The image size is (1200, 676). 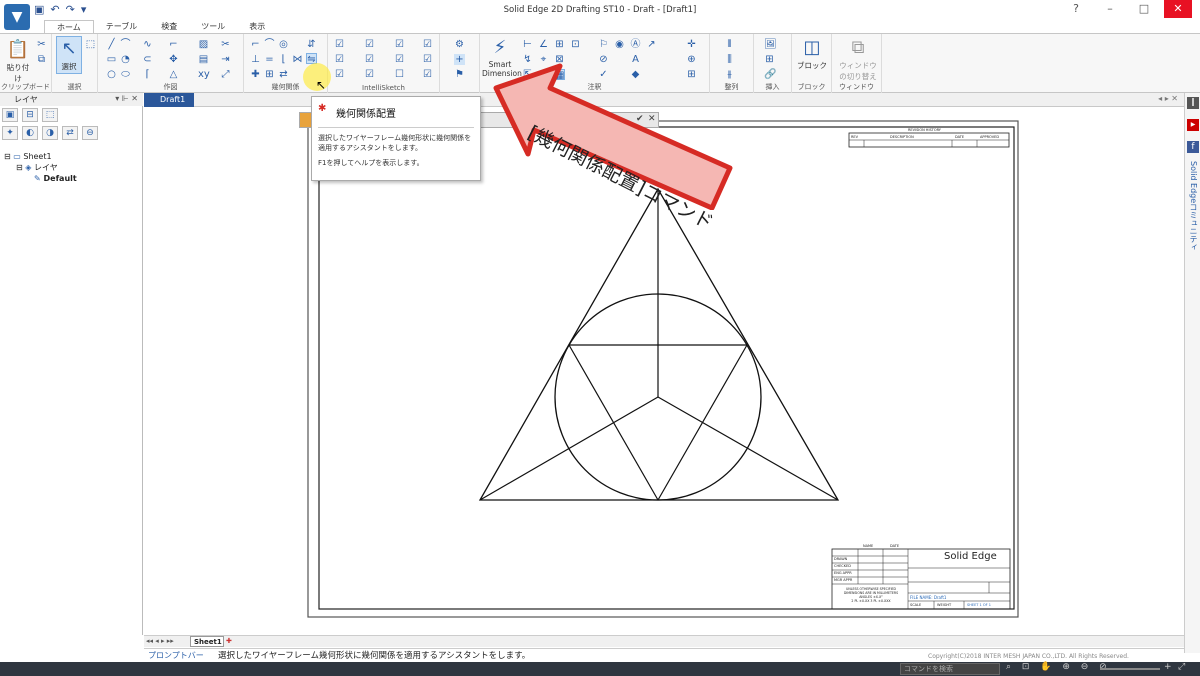 What do you see at coordinates (427, 44) in the screenshot?
I see `is-check4-icon: ☑` at bounding box center [427, 44].